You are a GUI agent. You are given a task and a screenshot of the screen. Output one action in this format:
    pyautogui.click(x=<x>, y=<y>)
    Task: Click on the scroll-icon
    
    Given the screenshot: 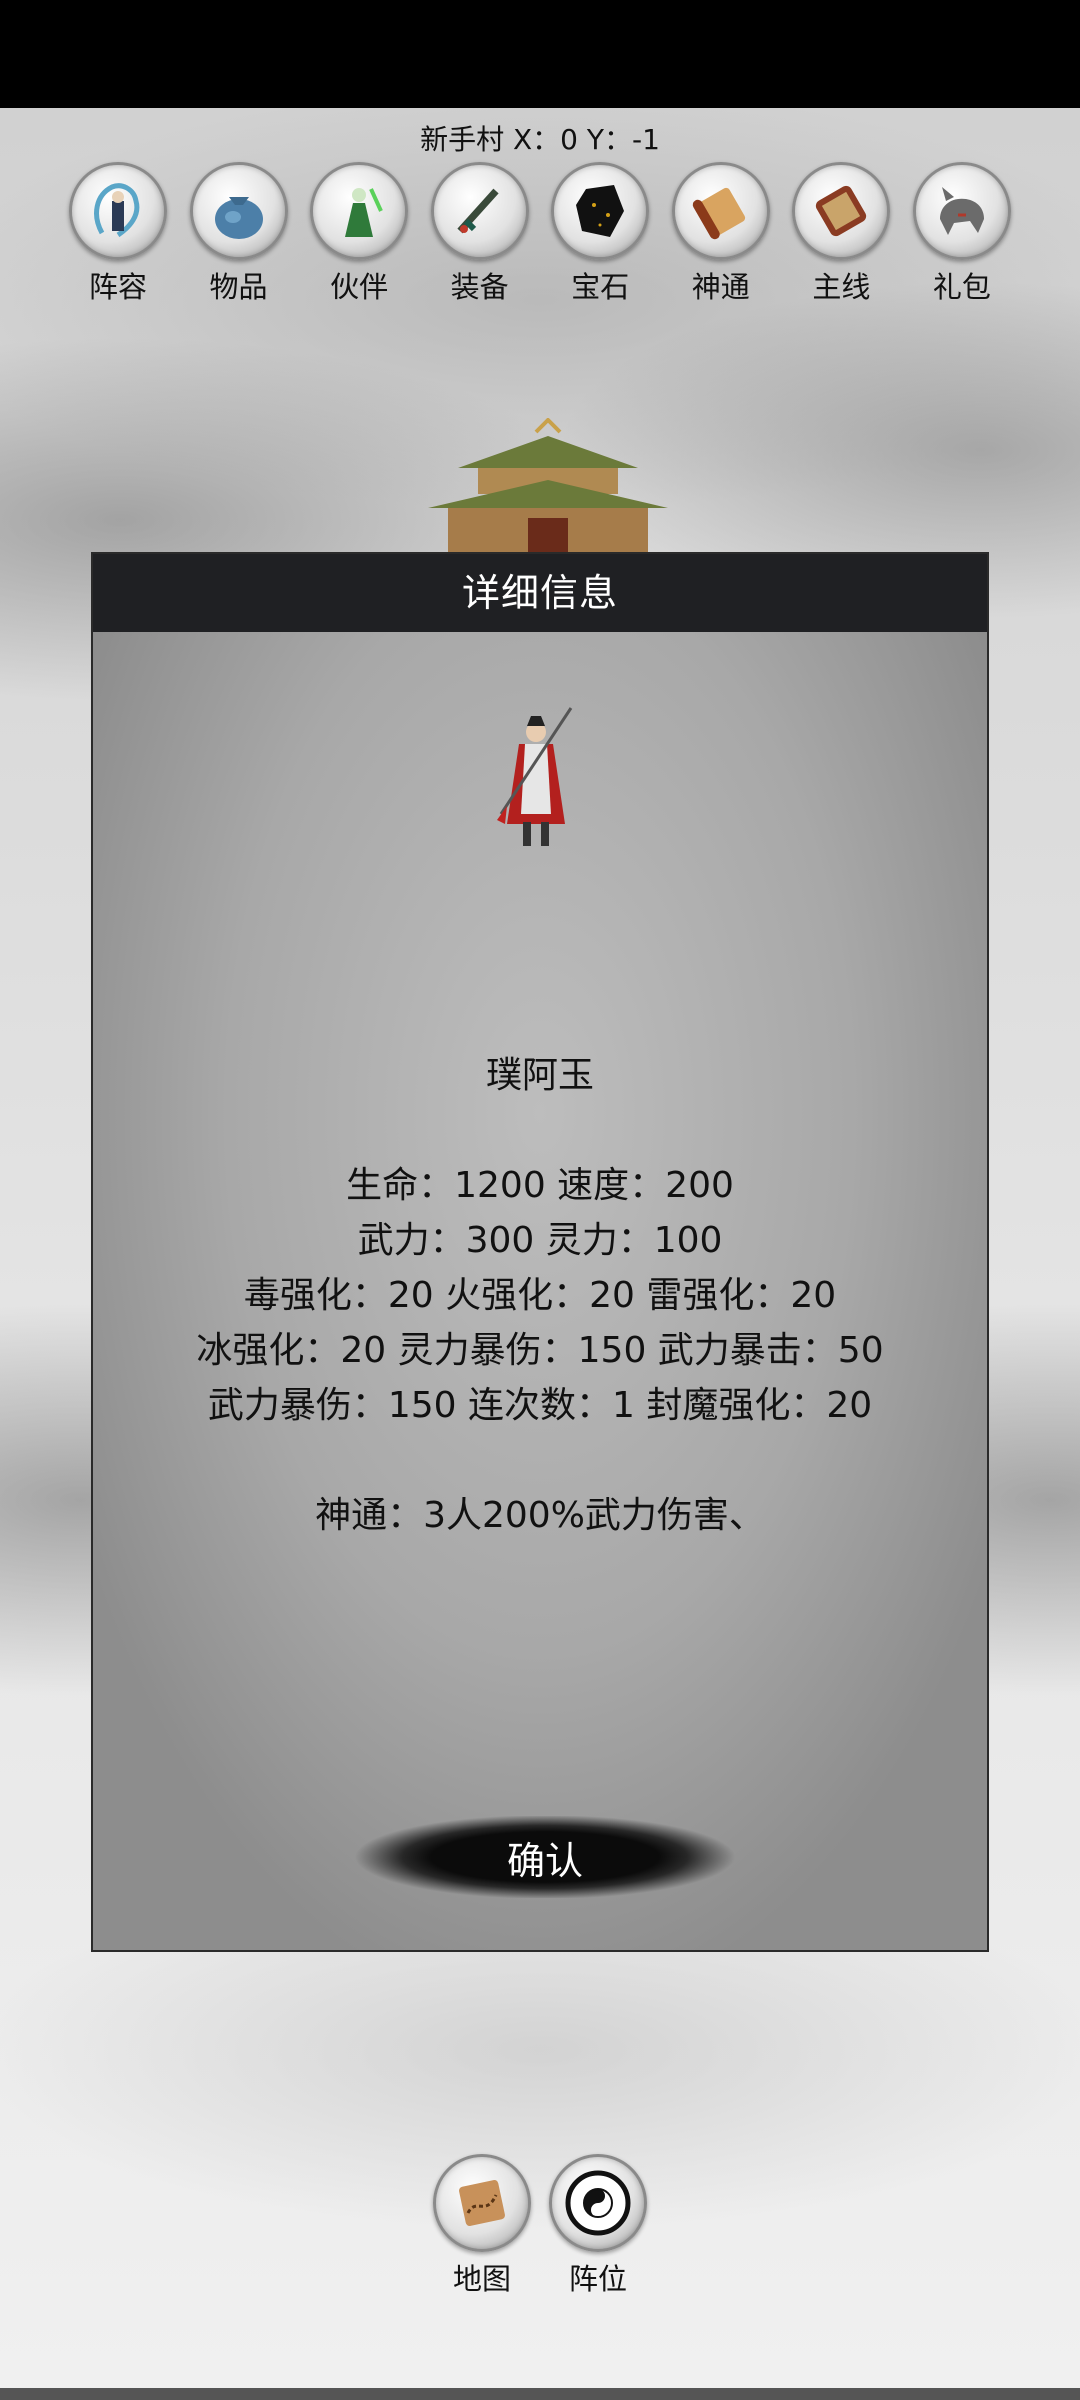 What is the action you would take?
    pyautogui.click(x=720, y=211)
    